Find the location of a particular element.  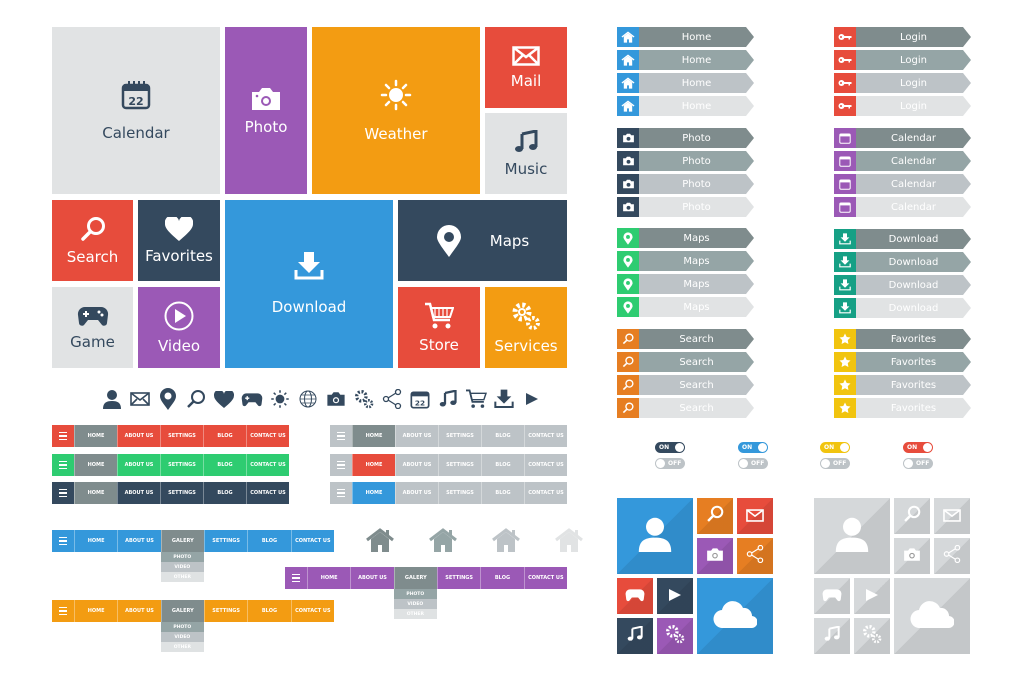

metro-tile-play is located at coordinates (675, 596).